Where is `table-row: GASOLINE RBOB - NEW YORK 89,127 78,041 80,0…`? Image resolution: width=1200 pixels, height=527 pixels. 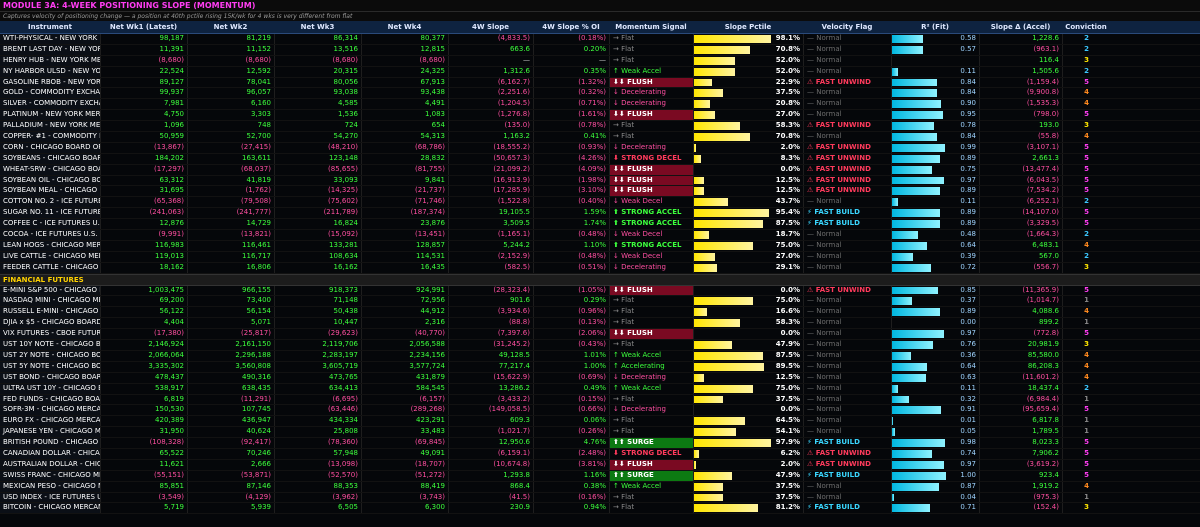 table-row: GASOLINE RBOB - NEW YORK 89,127 78,041 80,0… is located at coordinates (600, 83).